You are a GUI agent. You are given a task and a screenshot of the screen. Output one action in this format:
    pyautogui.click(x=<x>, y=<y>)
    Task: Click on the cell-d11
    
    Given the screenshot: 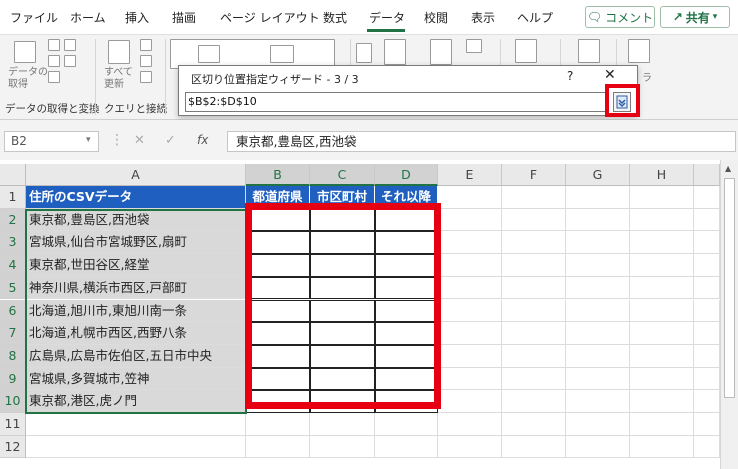 What is the action you would take?
    pyautogui.click(x=406, y=424)
    